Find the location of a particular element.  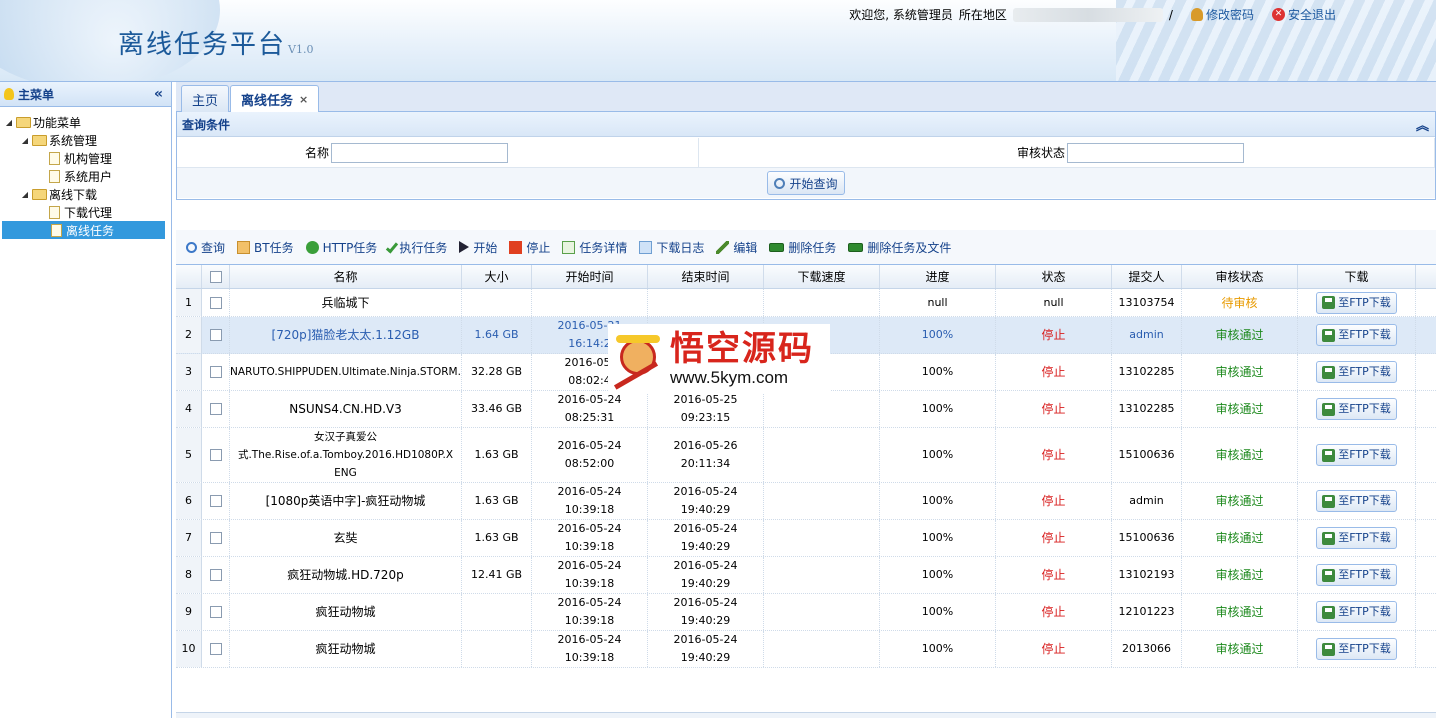

collapse-sidebar-button: « is located at coordinates (158, 94).